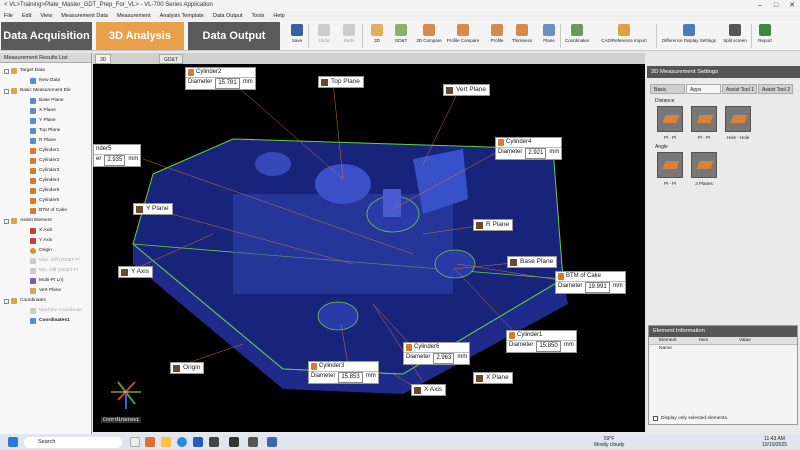 The height and width of the screenshot is (450, 800). I want to click on label-top-plane: Top Plane, so click(341, 82).